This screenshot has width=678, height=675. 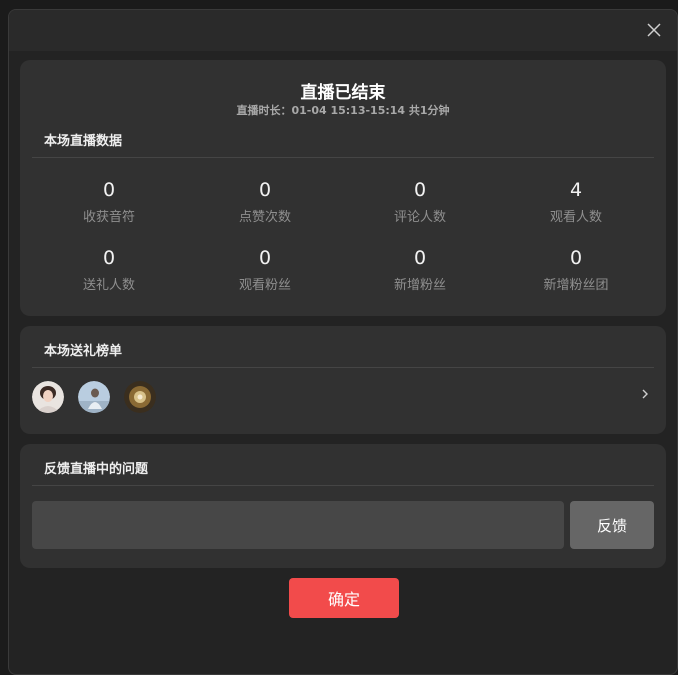 What do you see at coordinates (420, 270) in the screenshot?
I see `stat-new-fans: 0 新增粉丝` at bounding box center [420, 270].